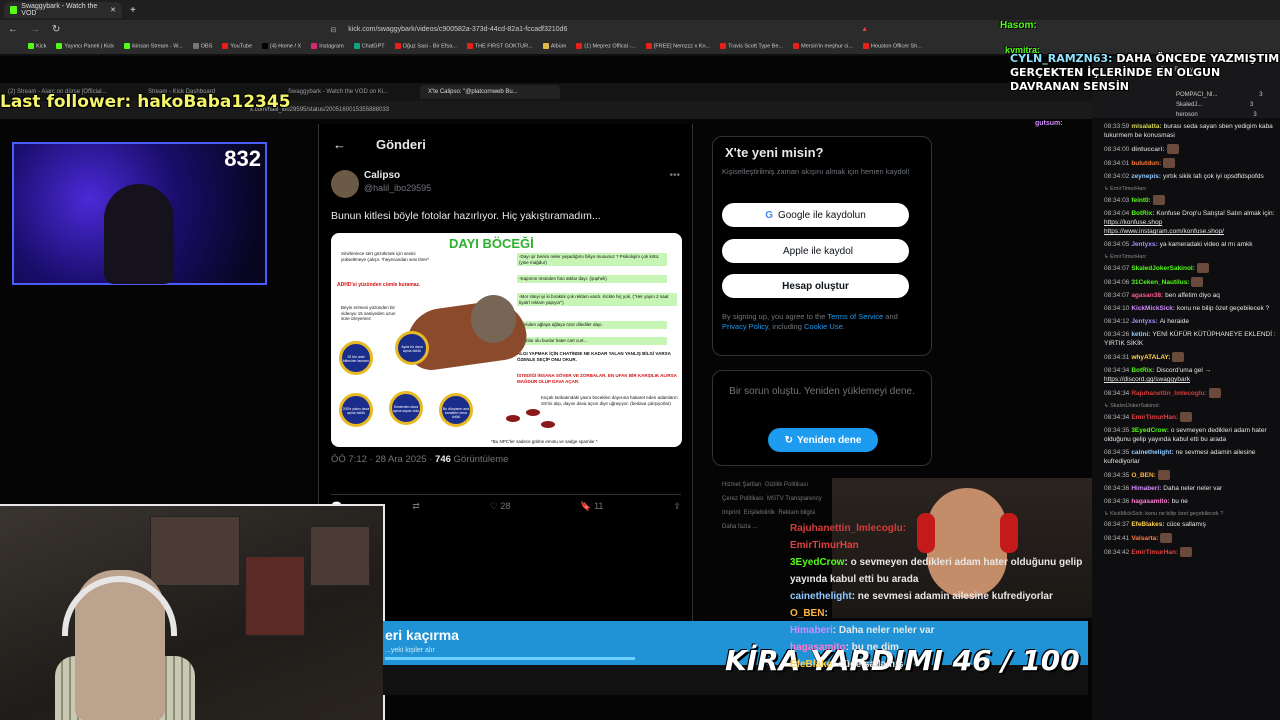  Describe the element at coordinates (1117, 393) in the screenshot. I see `chat-timestamp: 08:34:34` at that location.